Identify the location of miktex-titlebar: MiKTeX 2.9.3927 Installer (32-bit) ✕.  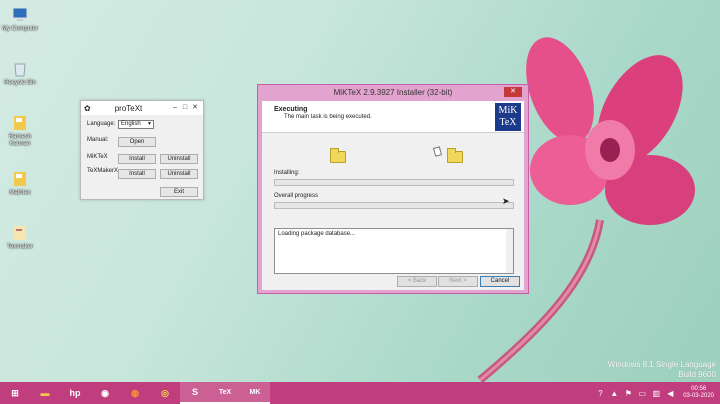
(393, 92).